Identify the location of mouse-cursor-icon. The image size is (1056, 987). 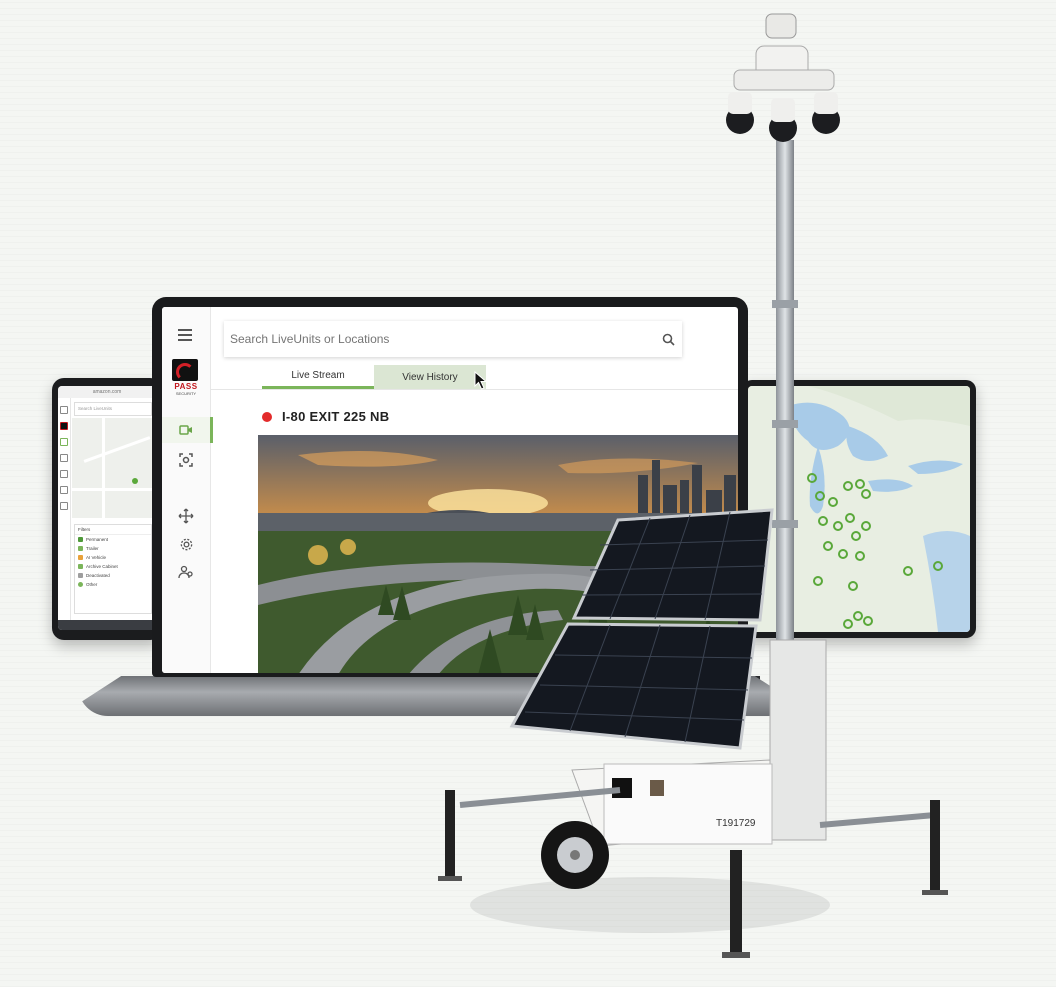
(481, 380).